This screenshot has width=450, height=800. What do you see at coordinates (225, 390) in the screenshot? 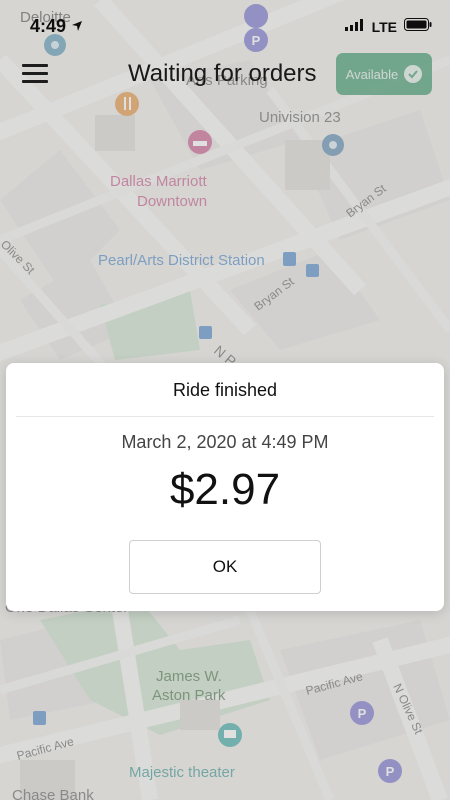
I see `dialog-title: Ride finished` at bounding box center [225, 390].